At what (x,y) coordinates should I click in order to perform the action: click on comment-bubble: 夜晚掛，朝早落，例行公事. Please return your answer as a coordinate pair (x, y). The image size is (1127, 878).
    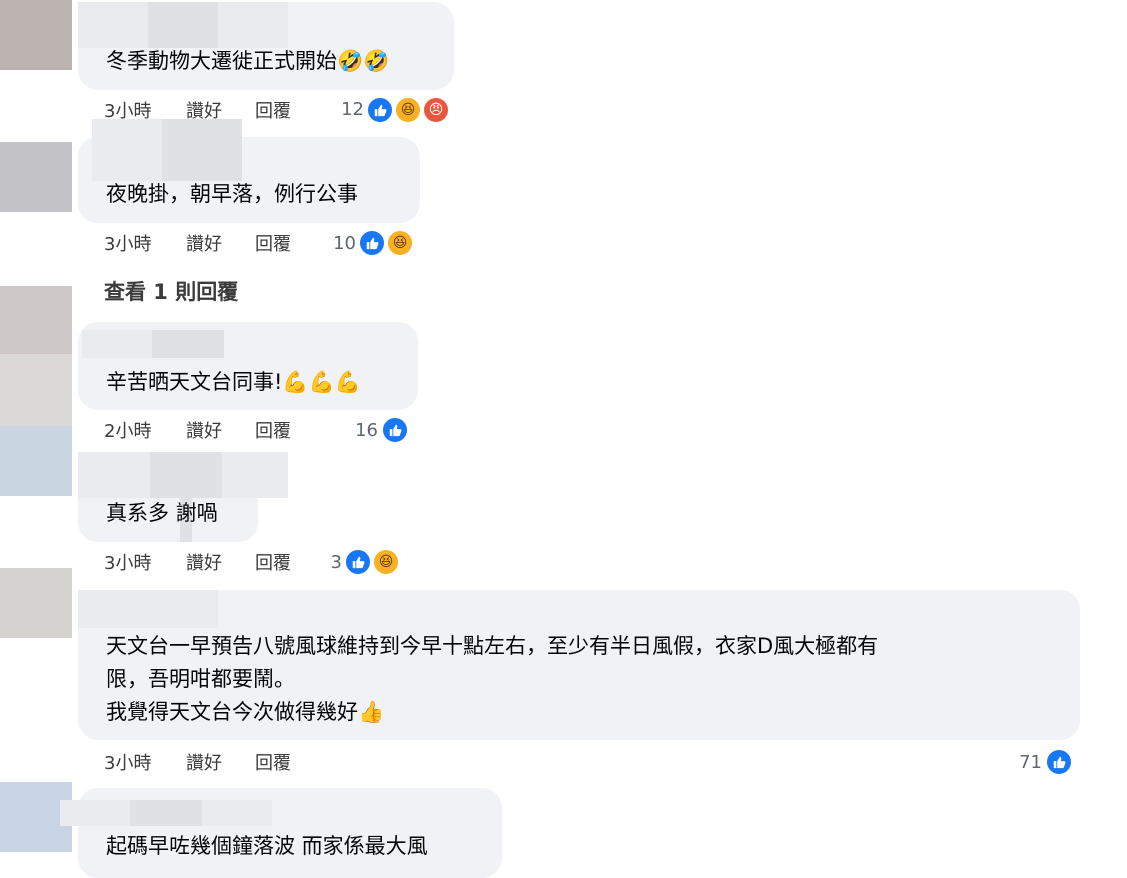
    Looking at the image, I should click on (249, 171).